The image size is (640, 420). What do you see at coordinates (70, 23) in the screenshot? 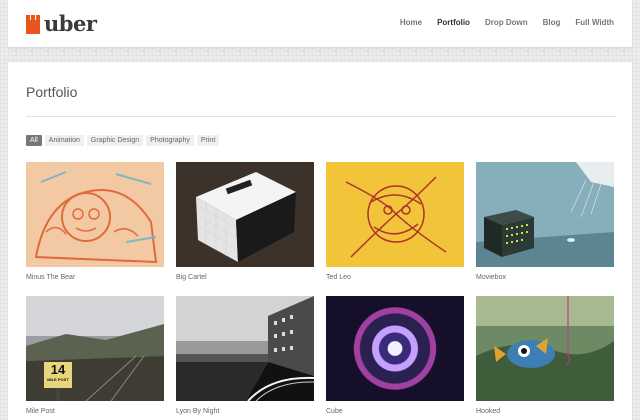
I see `logo-text: uber` at bounding box center [70, 23].